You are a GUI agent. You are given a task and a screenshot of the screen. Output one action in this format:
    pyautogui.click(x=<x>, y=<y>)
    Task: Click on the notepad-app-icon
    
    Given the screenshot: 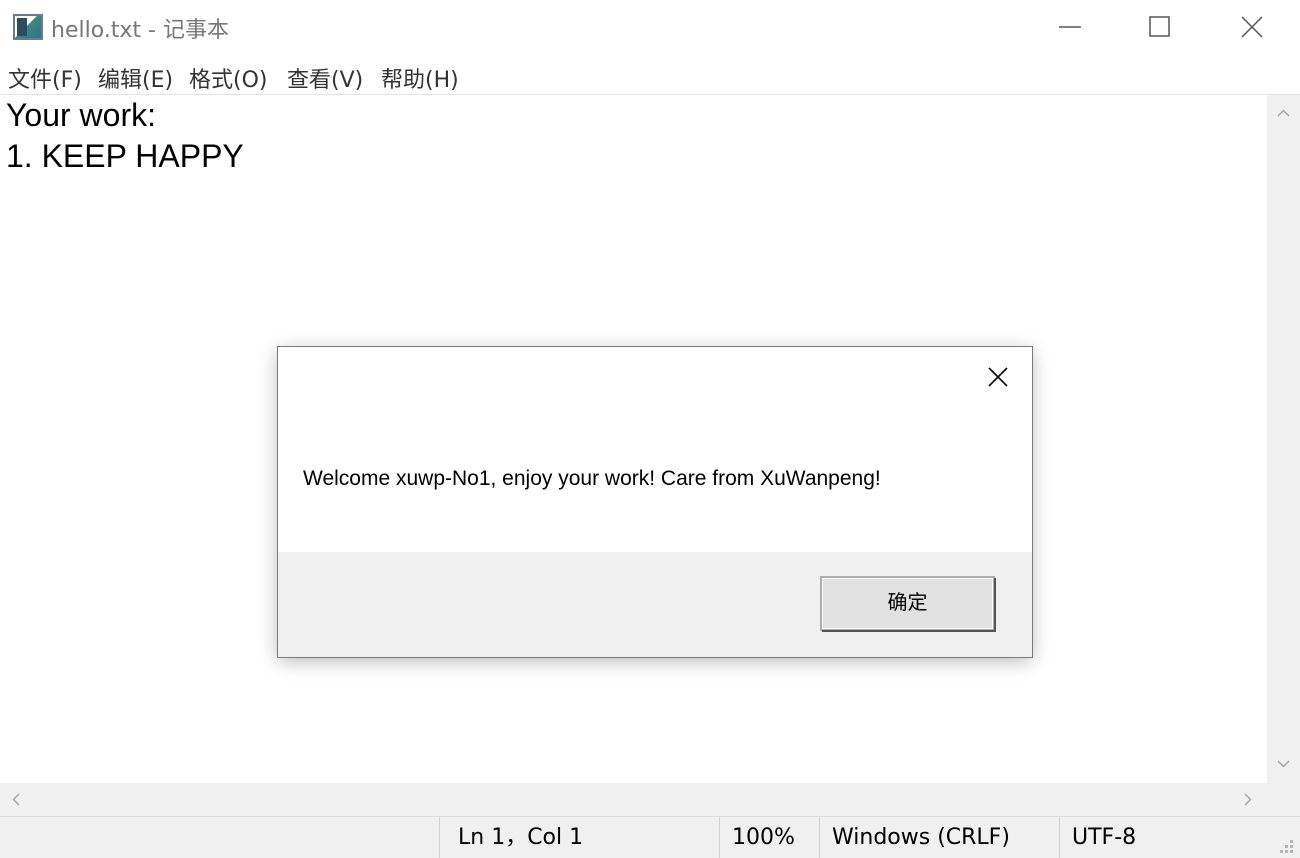 What is the action you would take?
    pyautogui.click(x=28, y=27)
    